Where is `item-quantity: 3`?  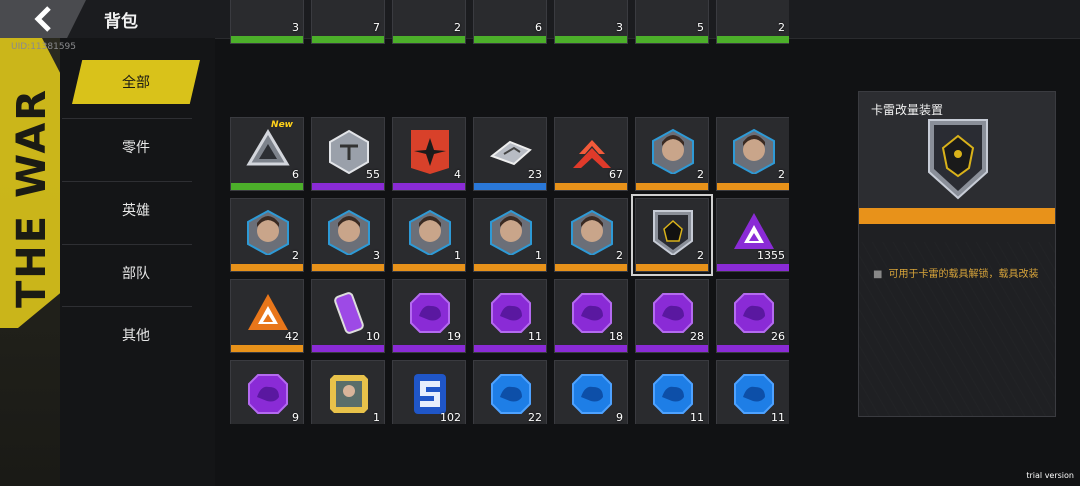
item-quantity: 3 is located at coordinates (295, 27).